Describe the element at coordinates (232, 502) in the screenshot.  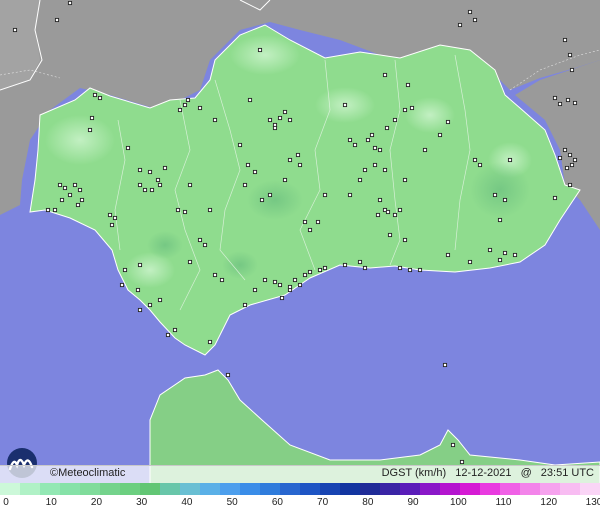
I see `scale-tick-label: 50` at that location.